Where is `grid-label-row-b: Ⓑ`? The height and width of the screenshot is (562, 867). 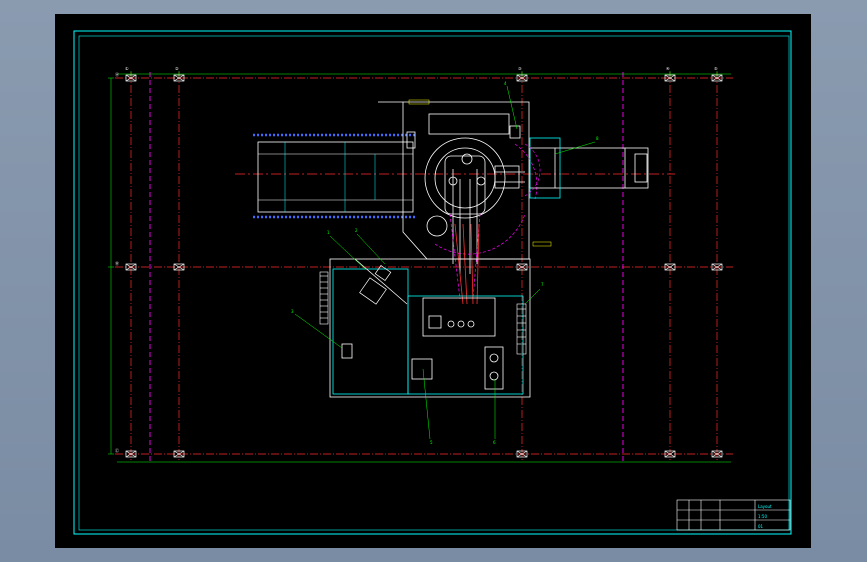 grid-label-row-b: Ⓑ is located at coordinates (117, 263).